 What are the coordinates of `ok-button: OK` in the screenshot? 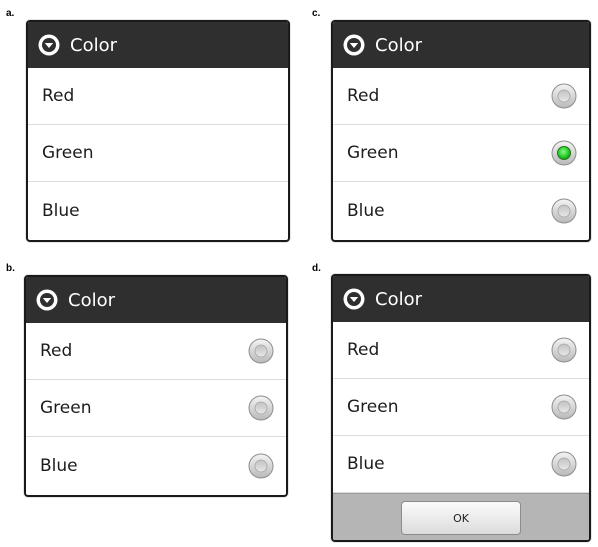 It's located at (461, 518).